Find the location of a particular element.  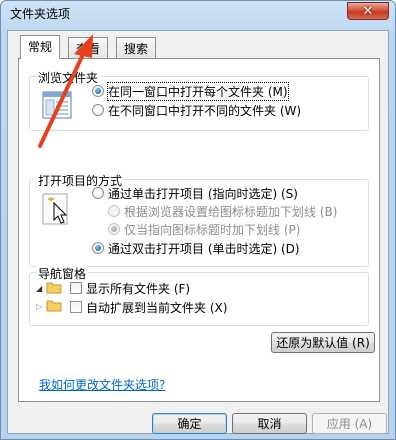

close-icon: ✕ is located at coordinates (368, 11).